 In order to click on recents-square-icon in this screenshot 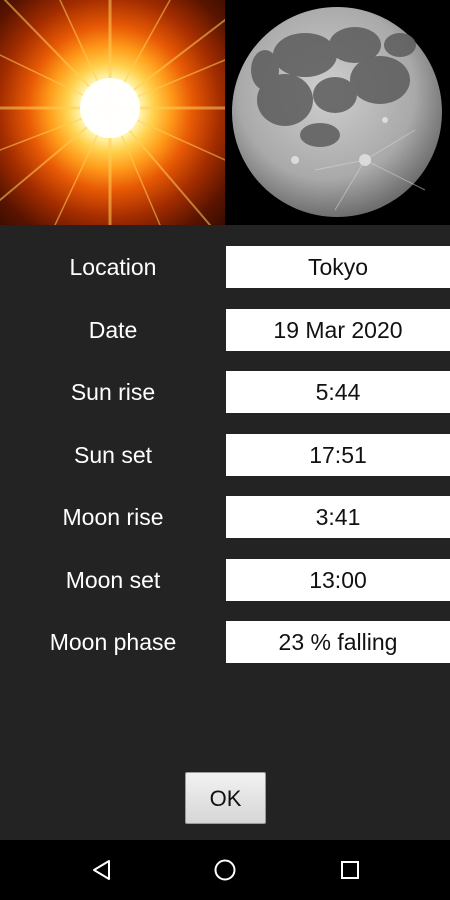, I will do `click(350, 870)`.